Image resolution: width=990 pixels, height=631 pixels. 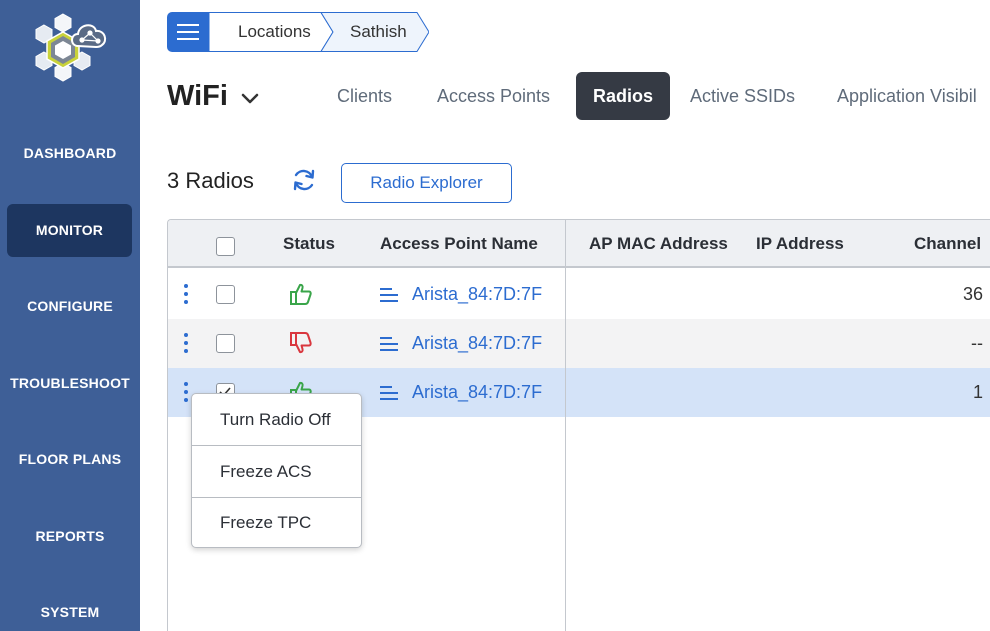 I want to click on tab-active-ssids: Active SSIDs, so click(x=742, y=96).